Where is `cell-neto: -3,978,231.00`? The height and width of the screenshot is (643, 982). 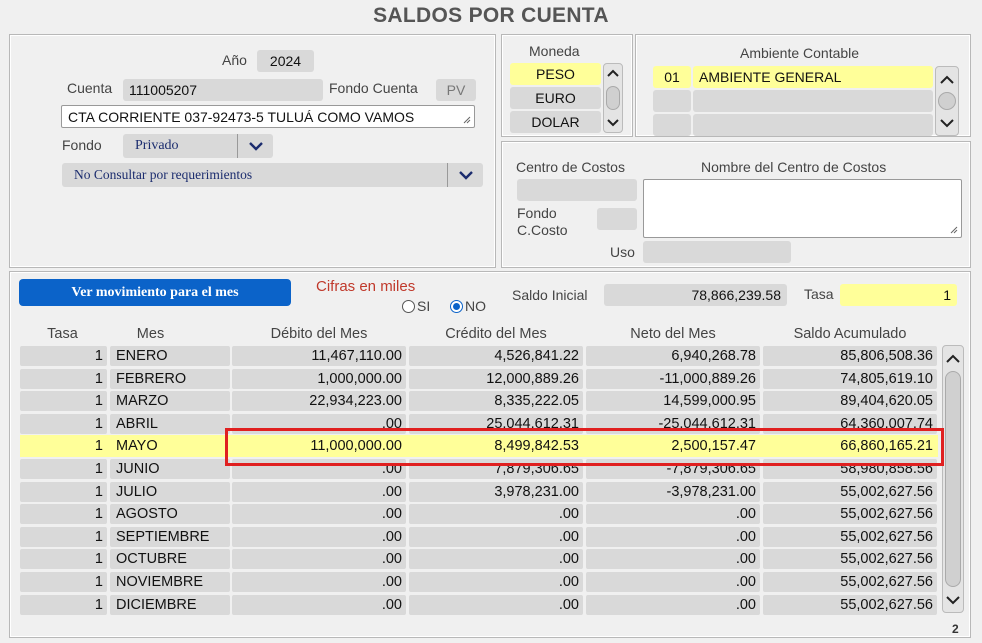
cell-neto: -3,978,231.00 is located at coordinates (673, 492).